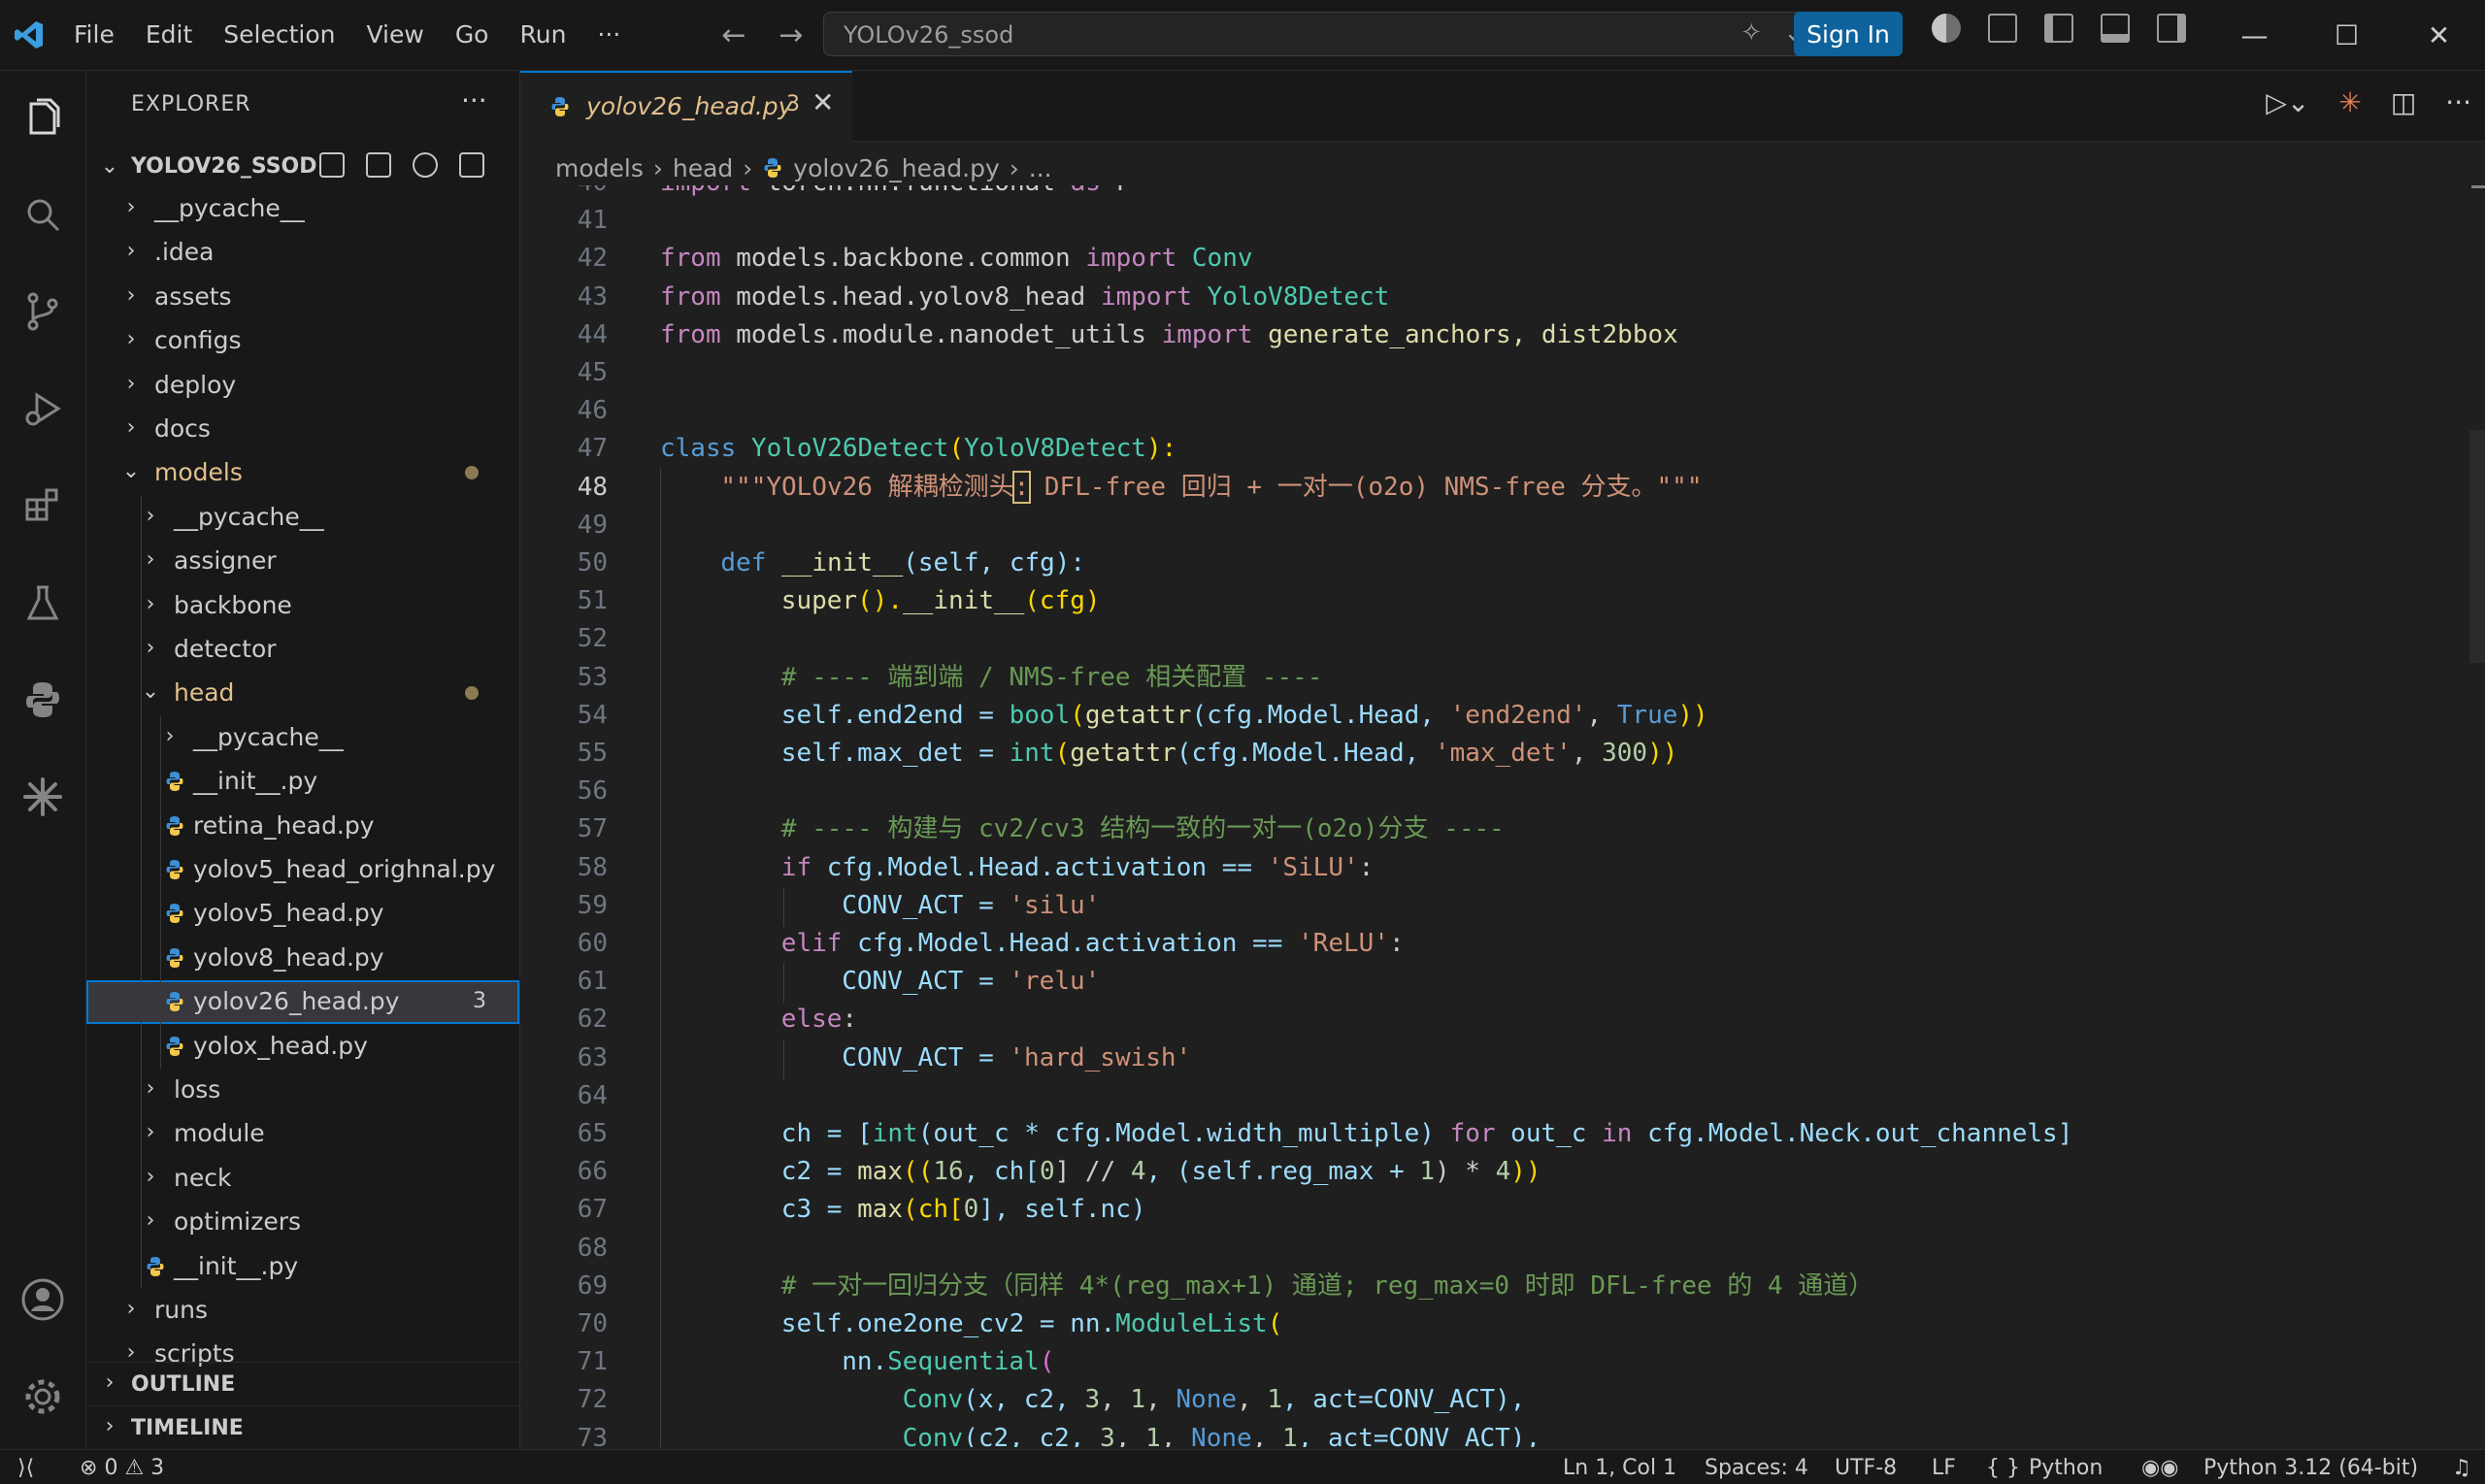 Image resolution: width=2485 pixels, height=1484 pixels. What do you see at coordinates (302, 1134) in the screenshot?
I see `tree-folder-item: › module` at bounding box center [302, 1134].